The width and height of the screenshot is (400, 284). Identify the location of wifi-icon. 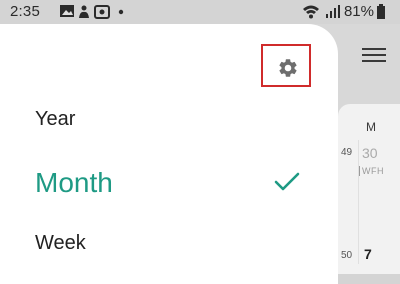
(310, 11).